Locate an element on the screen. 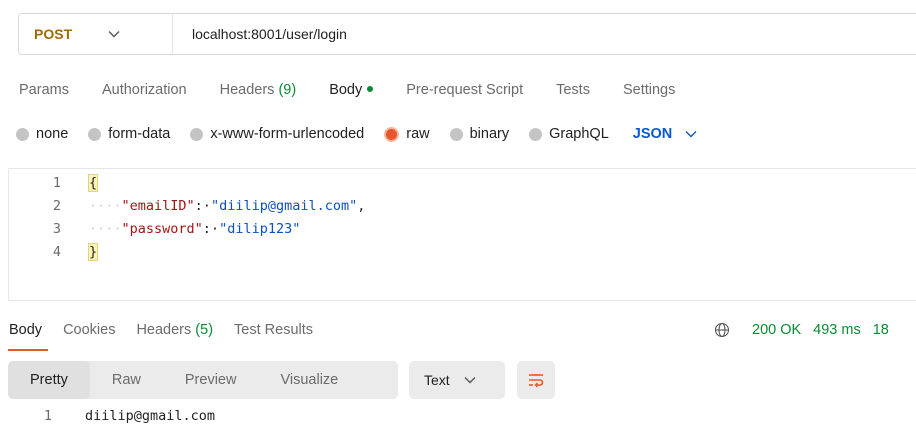  code-line: 1 { is located at coordinates (54, 183).